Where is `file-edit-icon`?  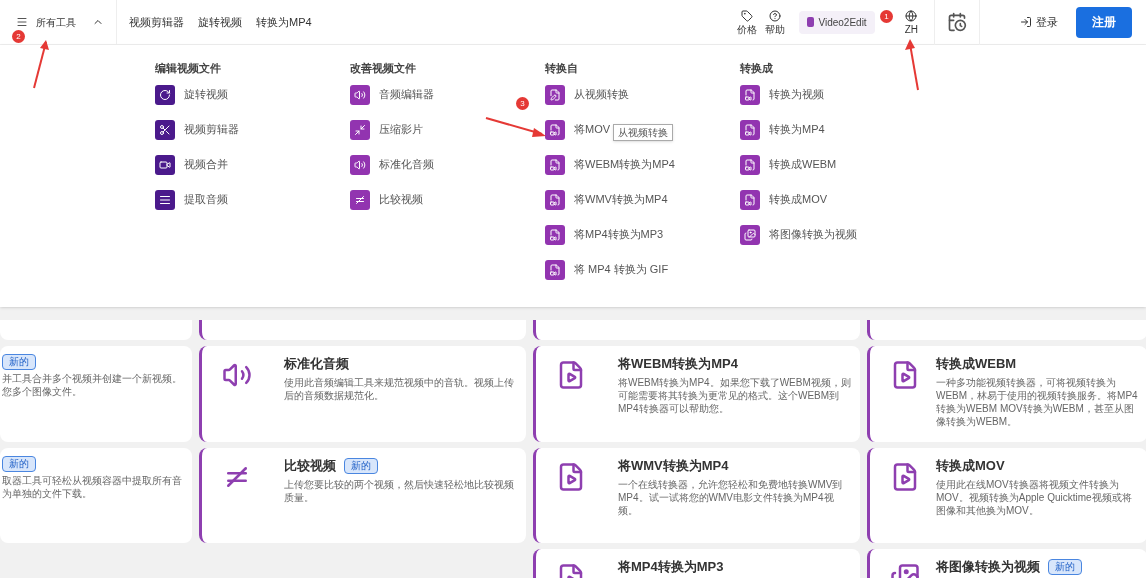 file-edit-icon is located at coordinates (555, 94).